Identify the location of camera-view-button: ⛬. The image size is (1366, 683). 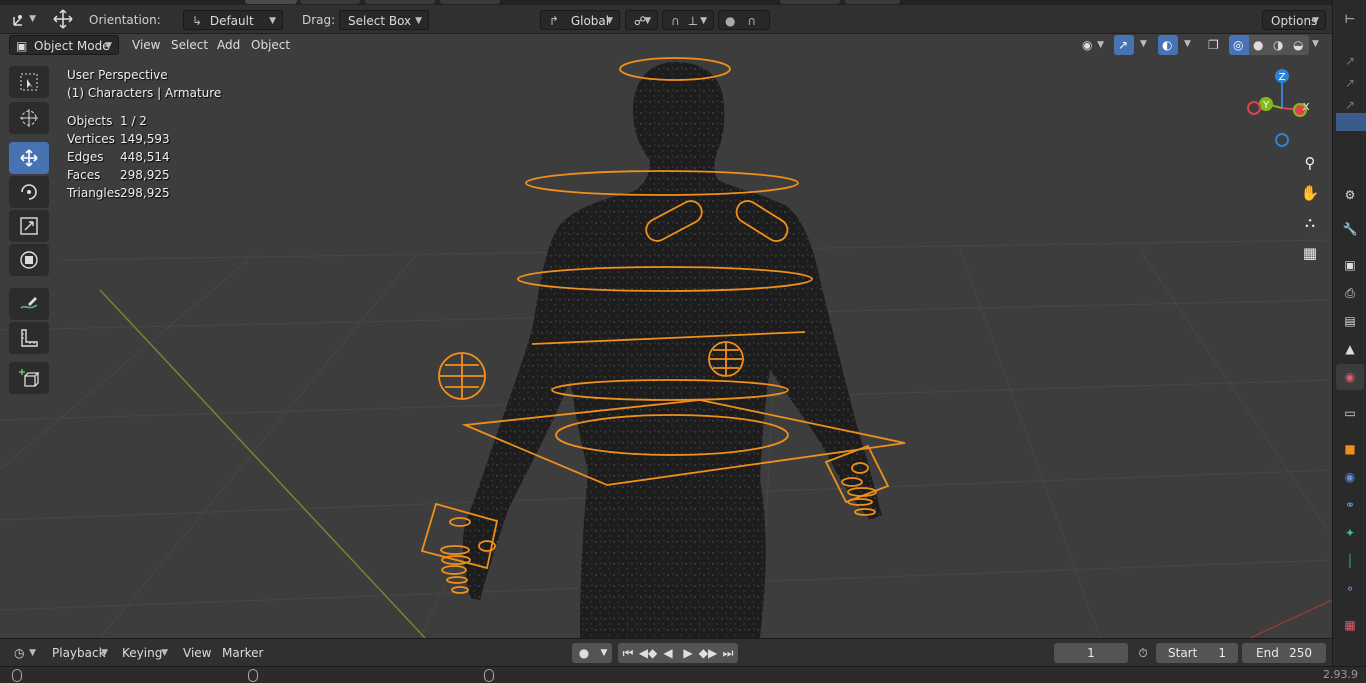
(1310, 223).